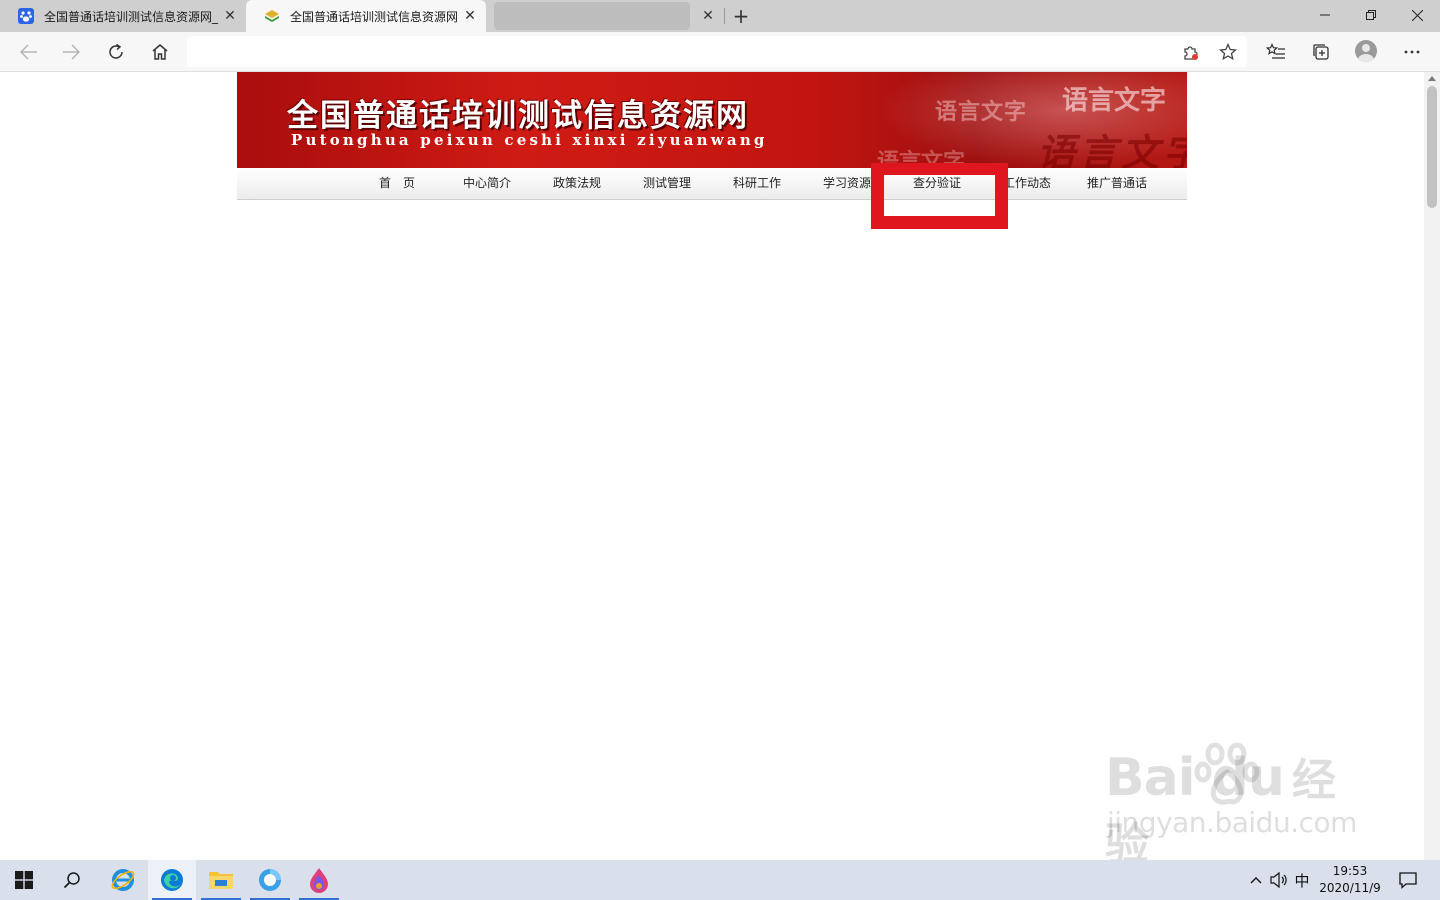  Describe the element at coordinates (172, 880) in the screenshot. I see `edge-icon` at that location.